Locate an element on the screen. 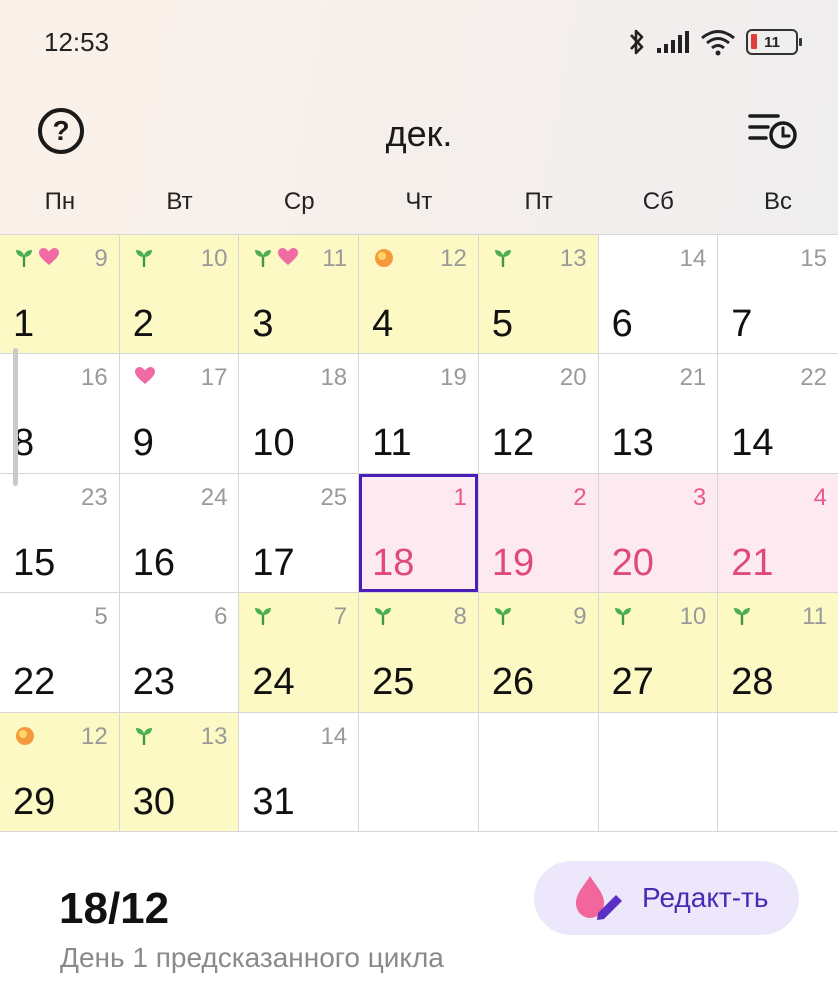 The image size is (838, 1000). calendar-day-cell: 1 18 is located at coordinates (419, 533).